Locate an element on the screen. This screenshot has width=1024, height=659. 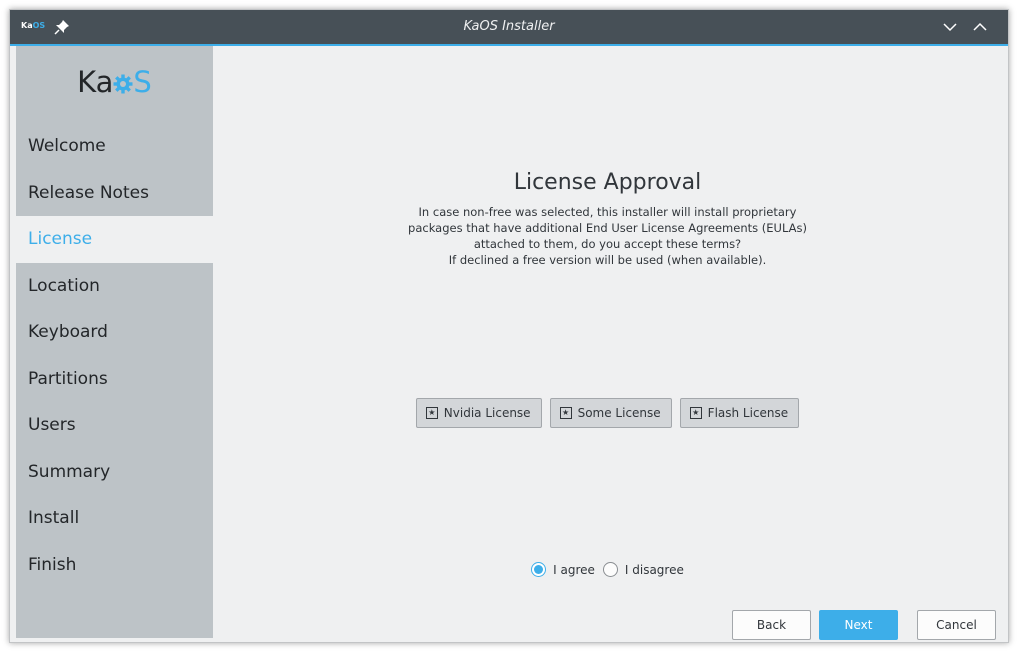
step-finish: Finish is located at coordinates (114, 565).